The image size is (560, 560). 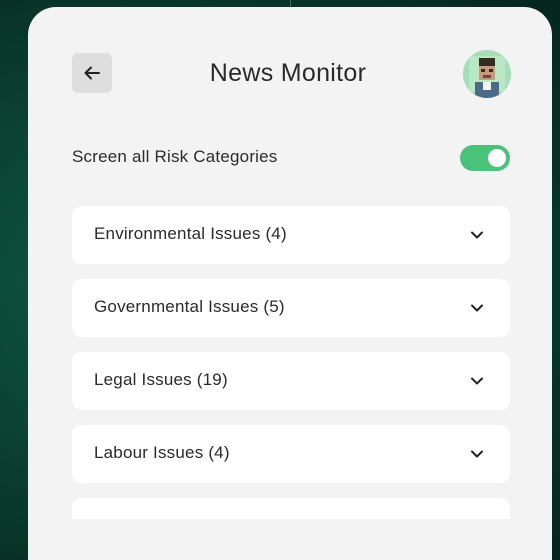 I want to click on category-label: Governmental Issues (5), so click(x=189, y=306).